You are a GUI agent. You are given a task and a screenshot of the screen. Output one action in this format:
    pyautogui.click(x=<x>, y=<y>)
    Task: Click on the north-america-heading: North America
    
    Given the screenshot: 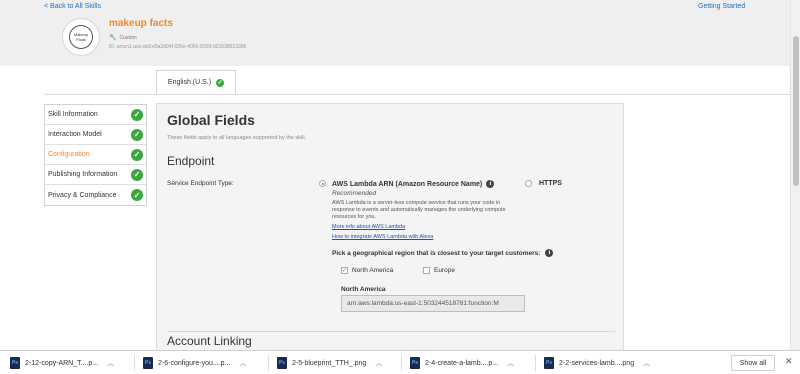 What is the action you would take?
    pyautogui.click(x=363, y=289)
    